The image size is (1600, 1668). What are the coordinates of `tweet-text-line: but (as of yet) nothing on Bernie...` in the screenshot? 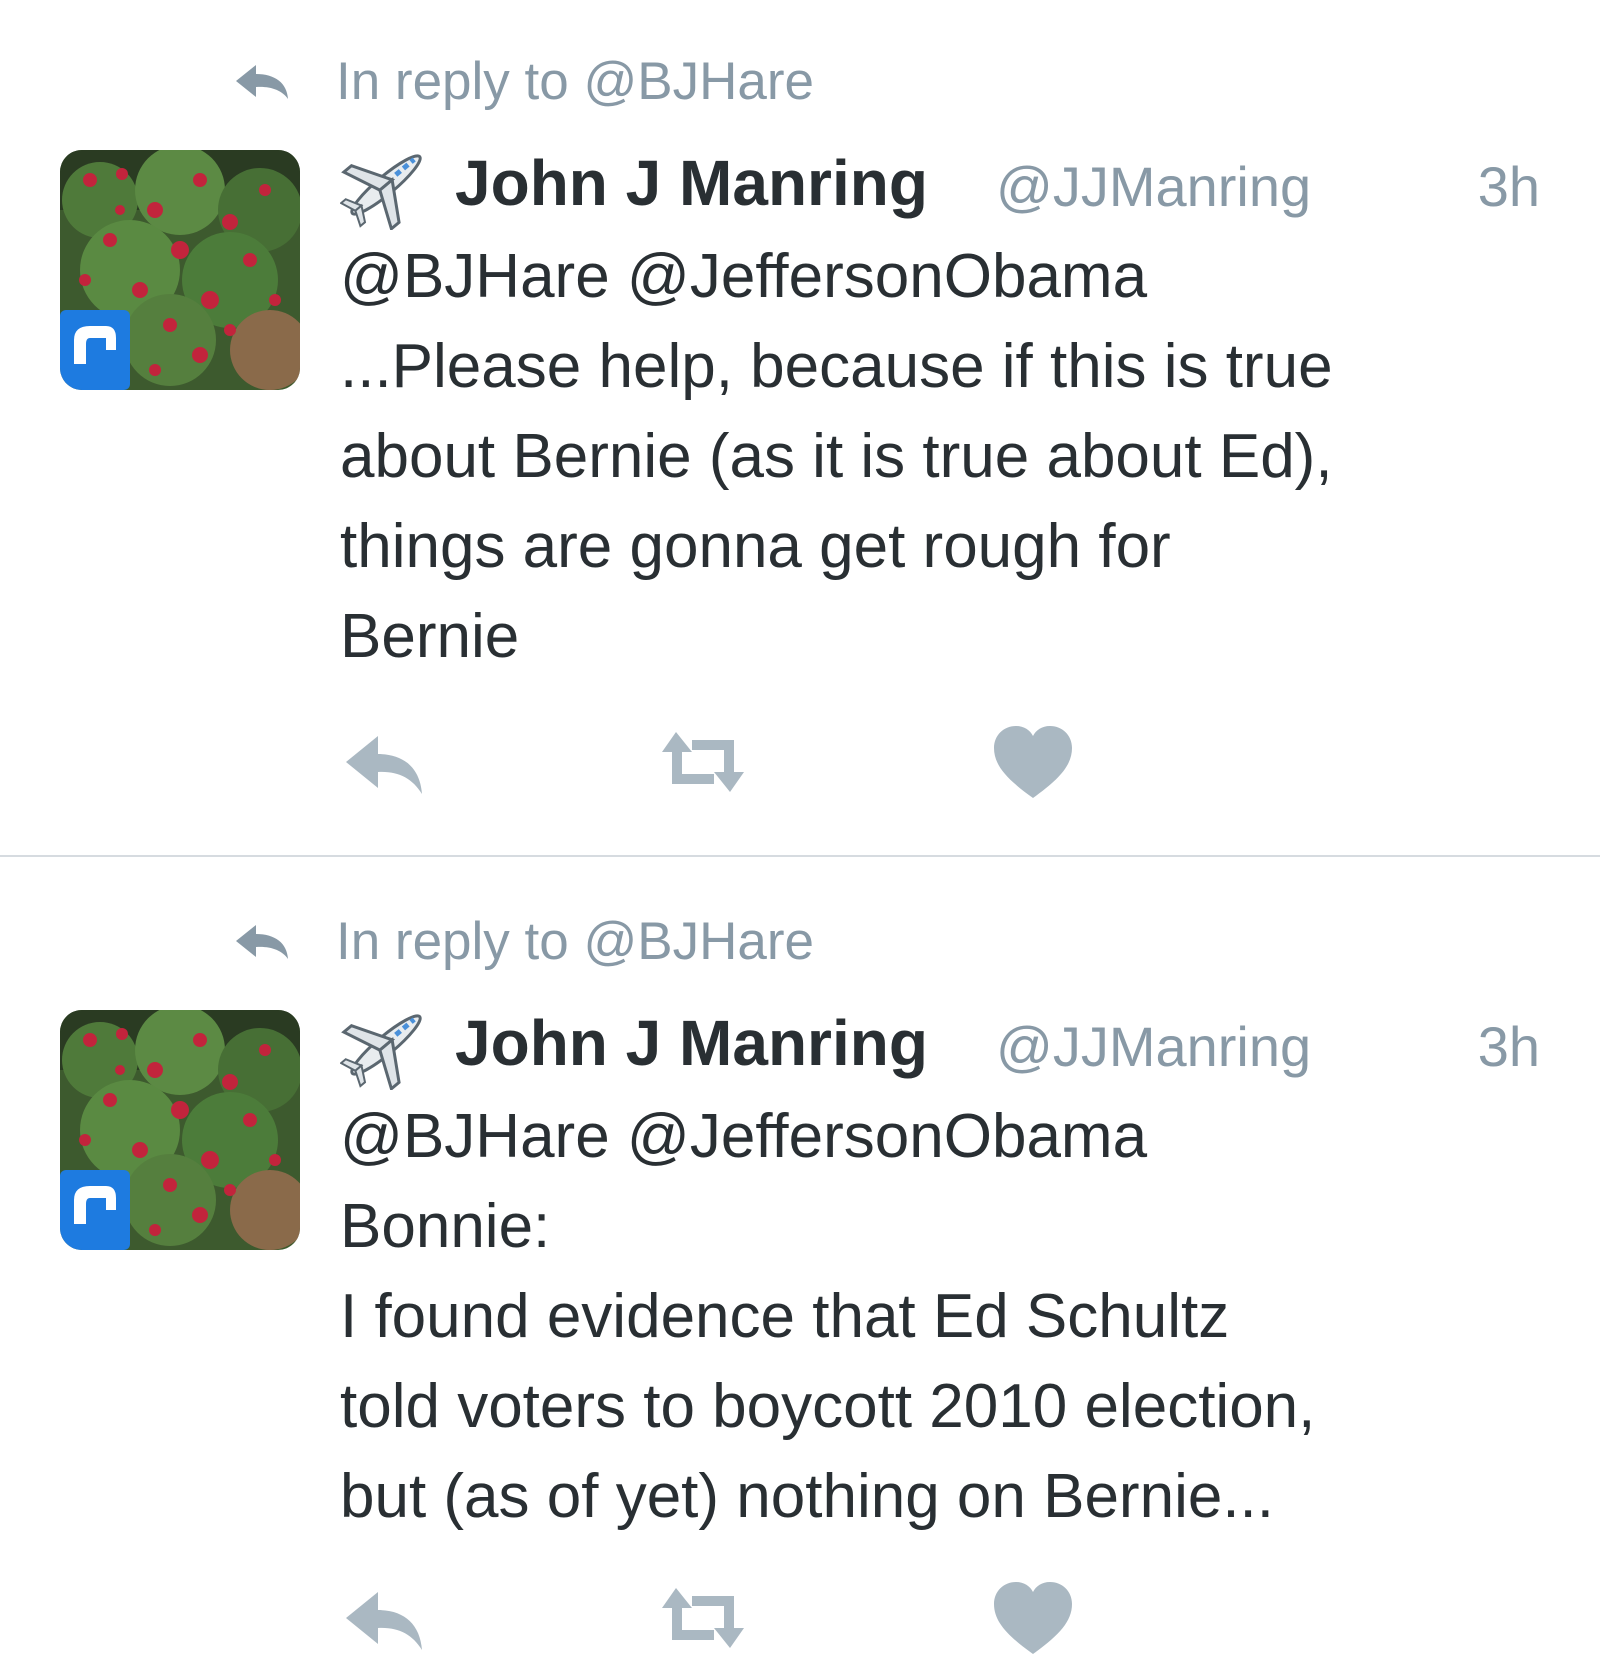 It's located at (807, 1496).